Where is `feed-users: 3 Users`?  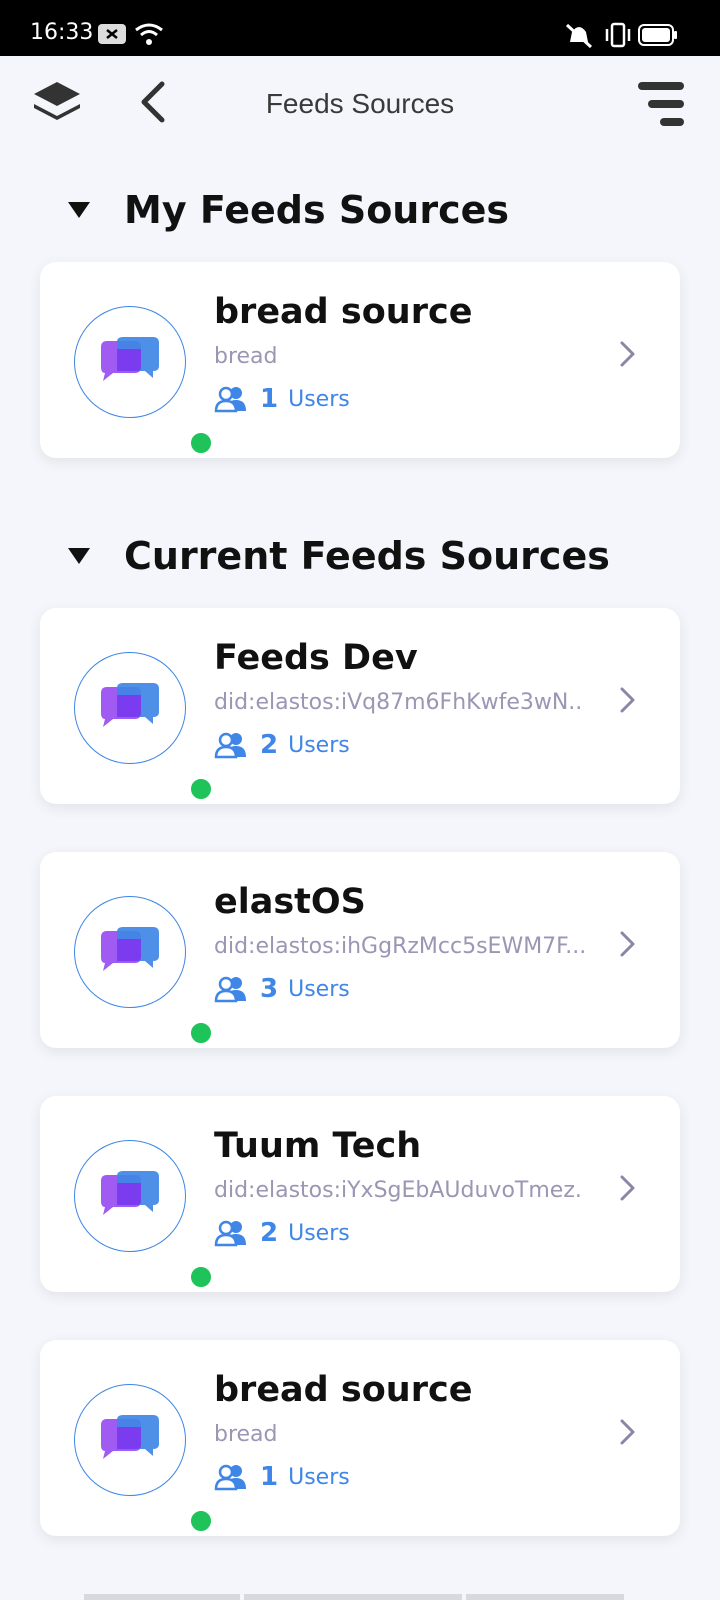 feed-users: 3 Users is located at coordinates (282, 989).